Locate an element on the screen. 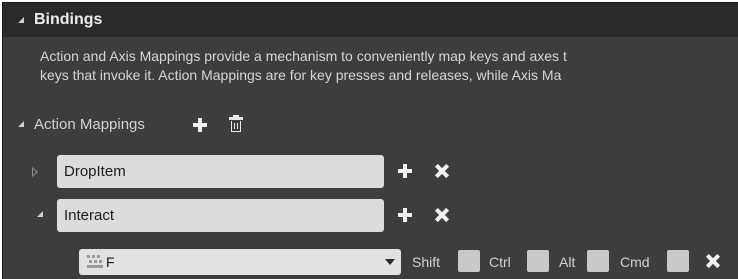 This screenshot has width=738, height=279. cmd-checkbox is located at coordinates (678, 261).